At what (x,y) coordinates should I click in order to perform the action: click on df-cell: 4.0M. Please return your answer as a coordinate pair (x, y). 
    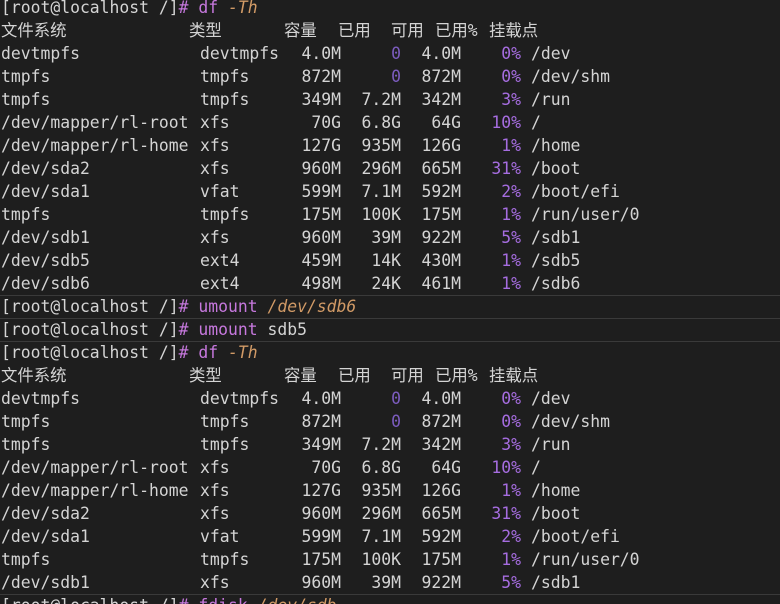
    Looking at the image, I should click on (441, 398).